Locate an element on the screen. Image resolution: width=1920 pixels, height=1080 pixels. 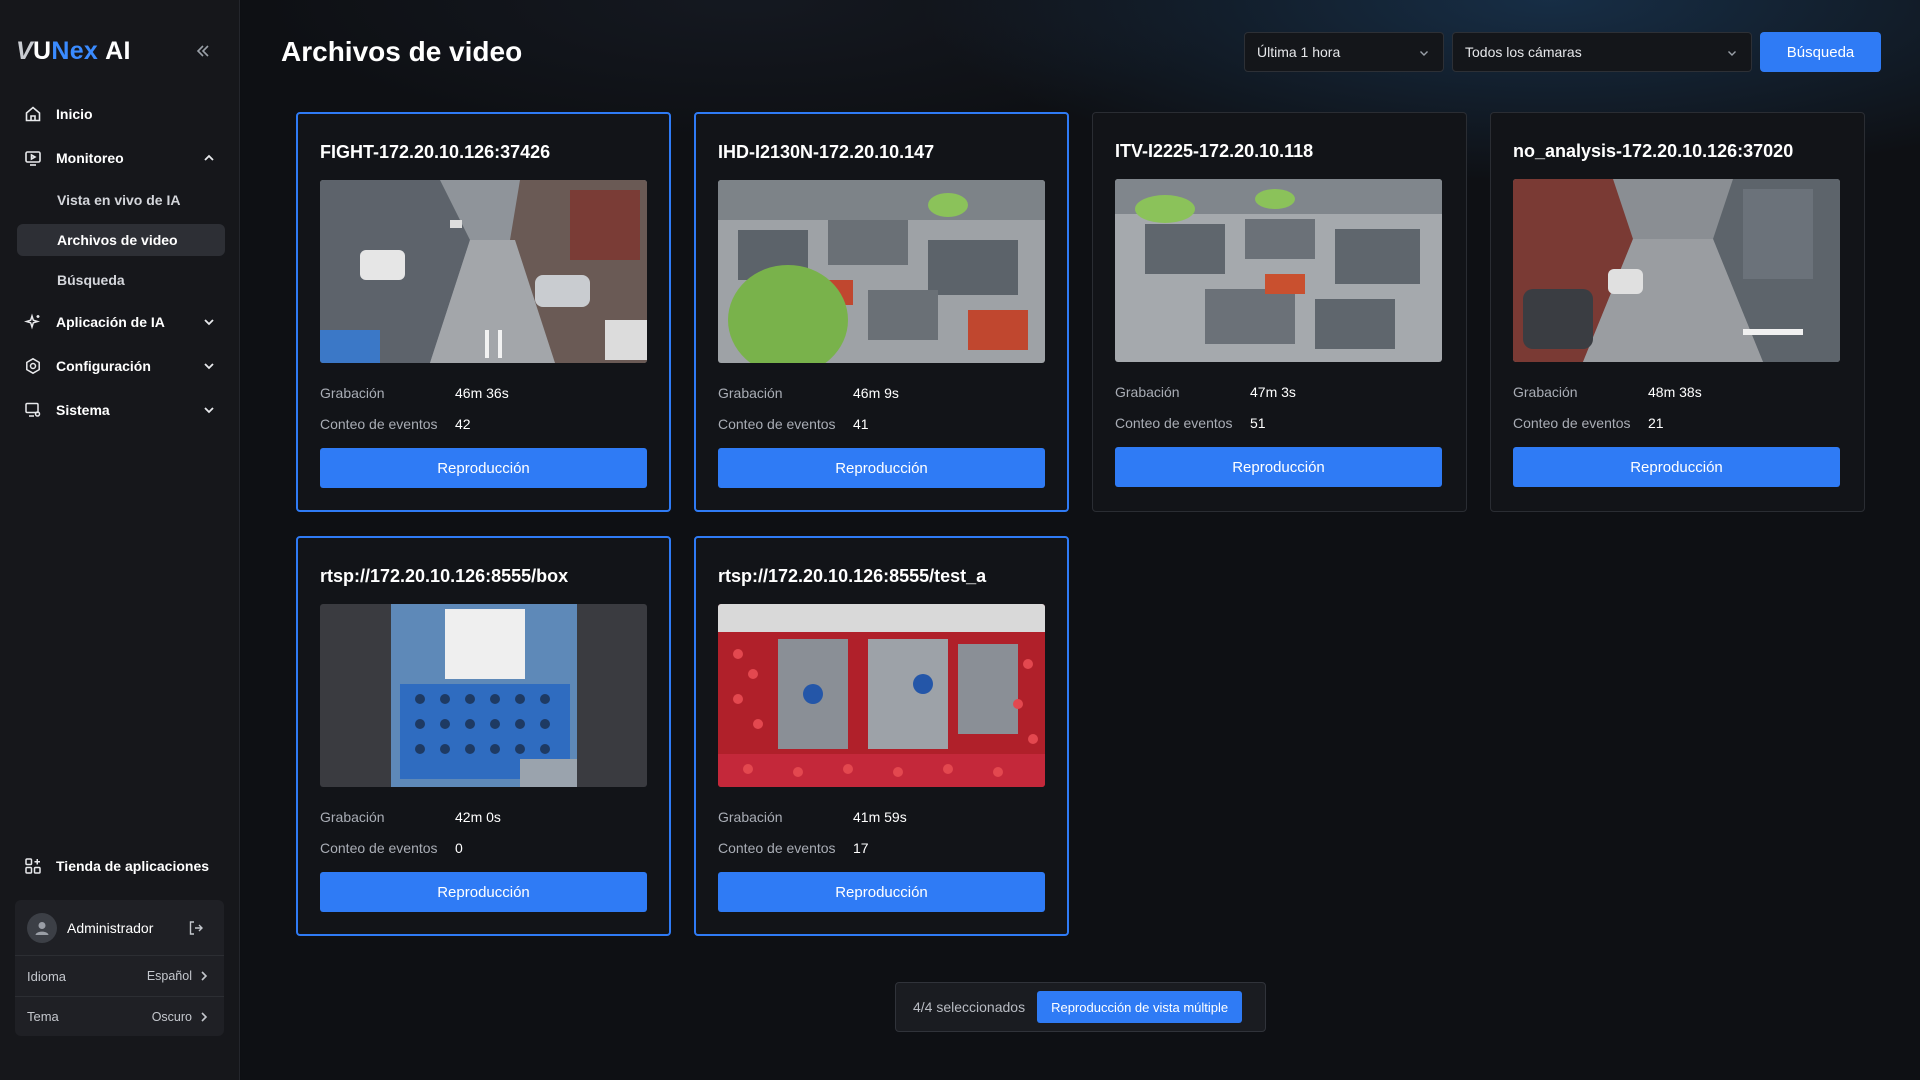
recording-row: Grabación 41m 59s is located at coordinates (812, 817).